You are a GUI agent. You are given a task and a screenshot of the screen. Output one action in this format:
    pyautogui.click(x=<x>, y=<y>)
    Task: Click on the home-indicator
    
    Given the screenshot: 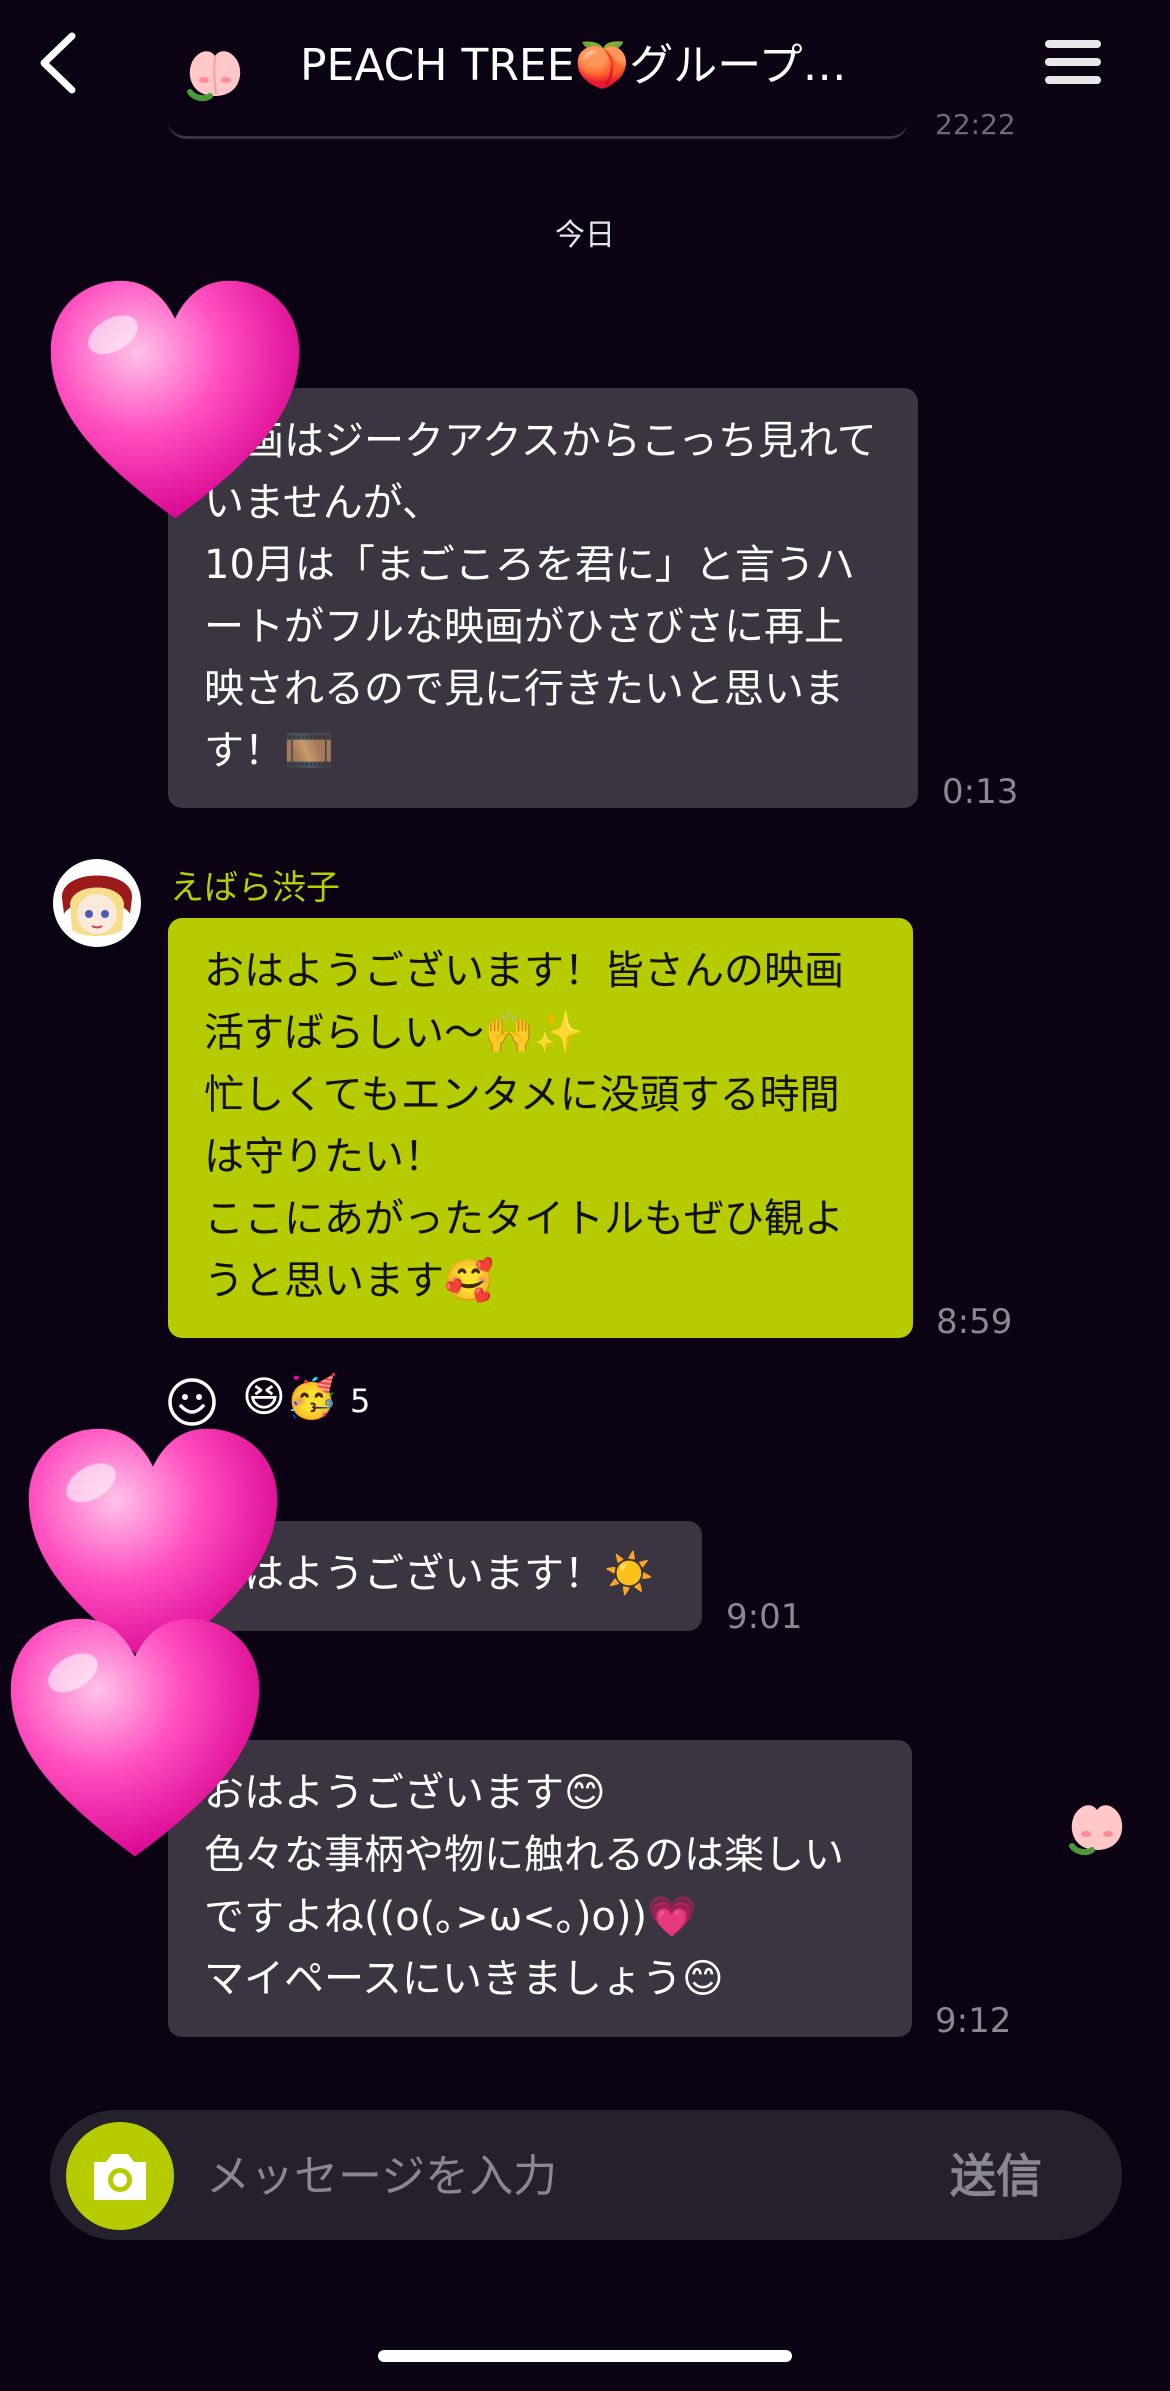 What is the action you would take?
    pyautogui.click(x=585, y=2356)
    